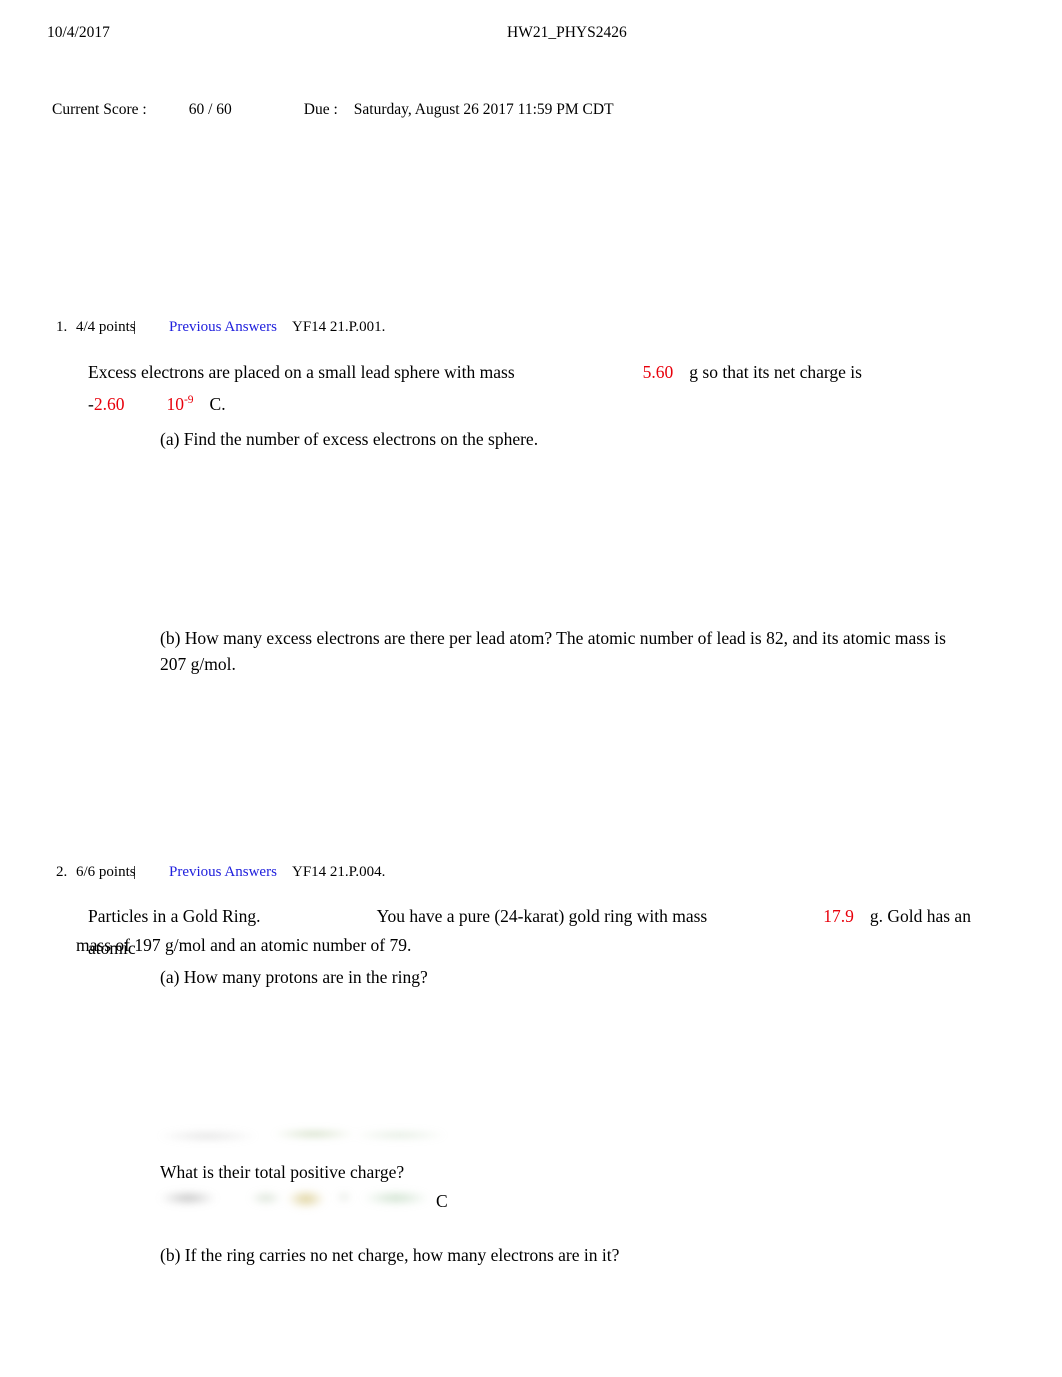  I want to click on problem-2-previous-answers-link: Previous Answers, so click(223, 872).